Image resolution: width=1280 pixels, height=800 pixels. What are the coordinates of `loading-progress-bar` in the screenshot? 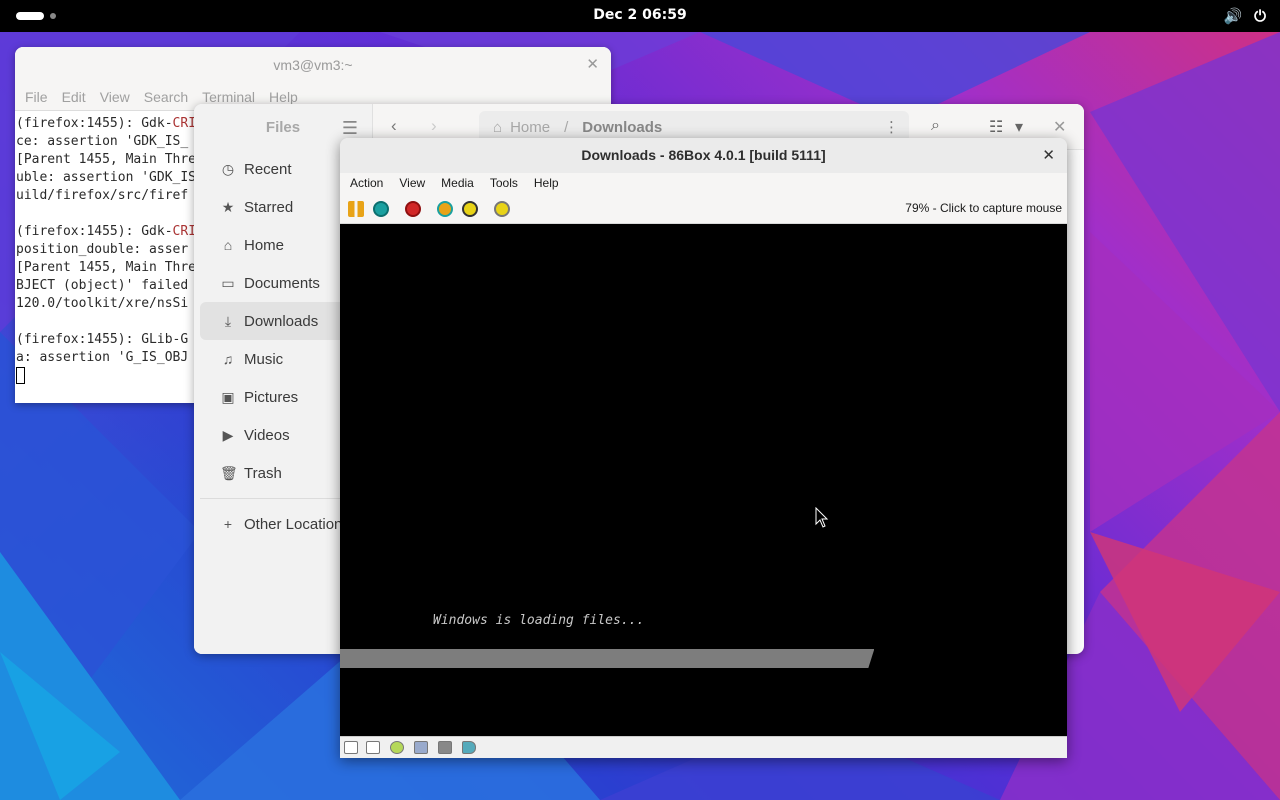 It's located at (607, 658).